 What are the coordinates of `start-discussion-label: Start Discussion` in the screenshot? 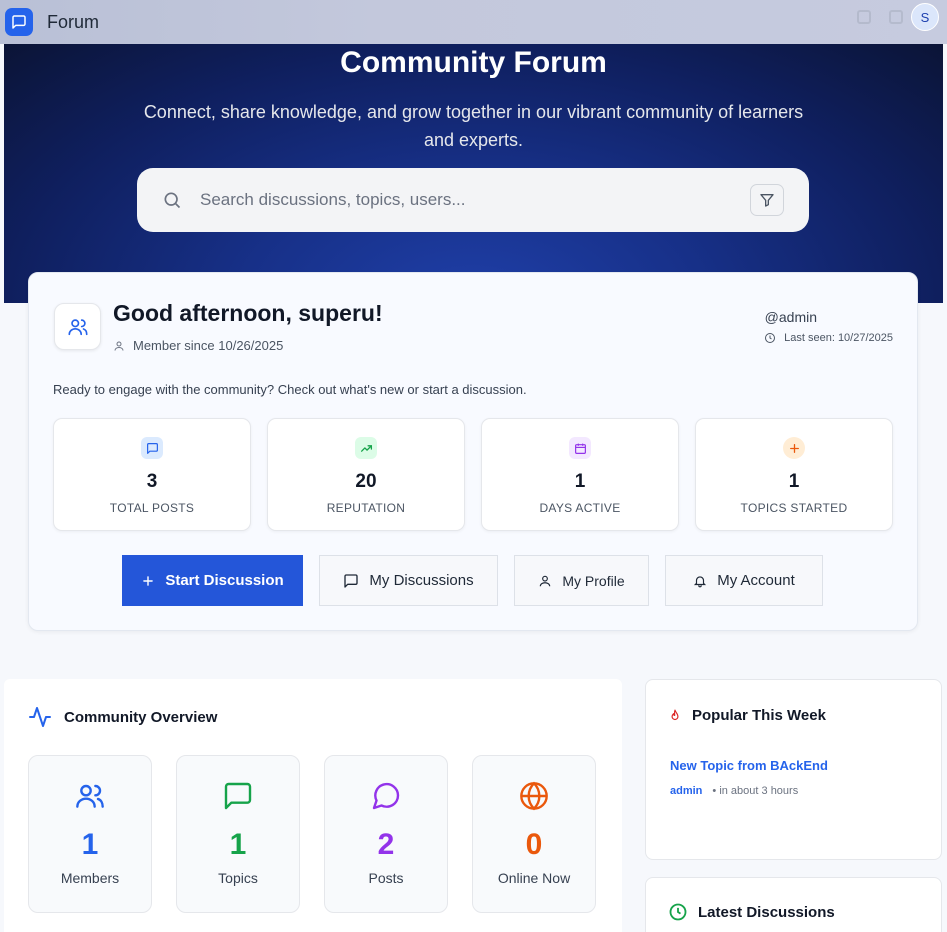 It's located at (224, 580).